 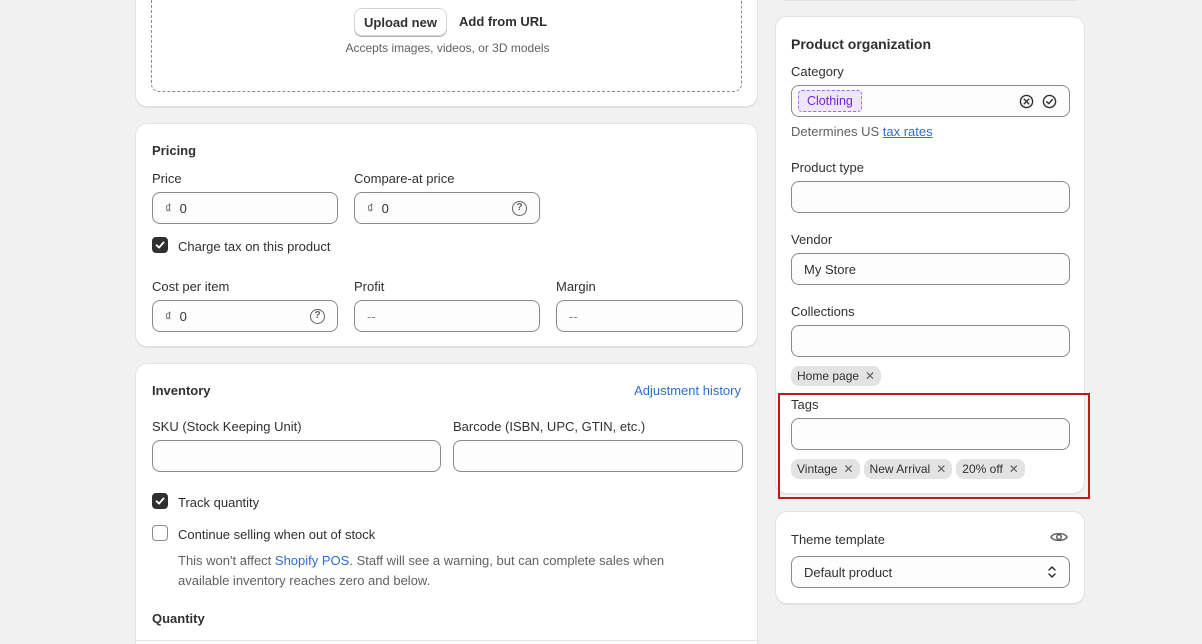 I want to click on theme-template-card: Theme template Default product, so click(x=930, y=557).